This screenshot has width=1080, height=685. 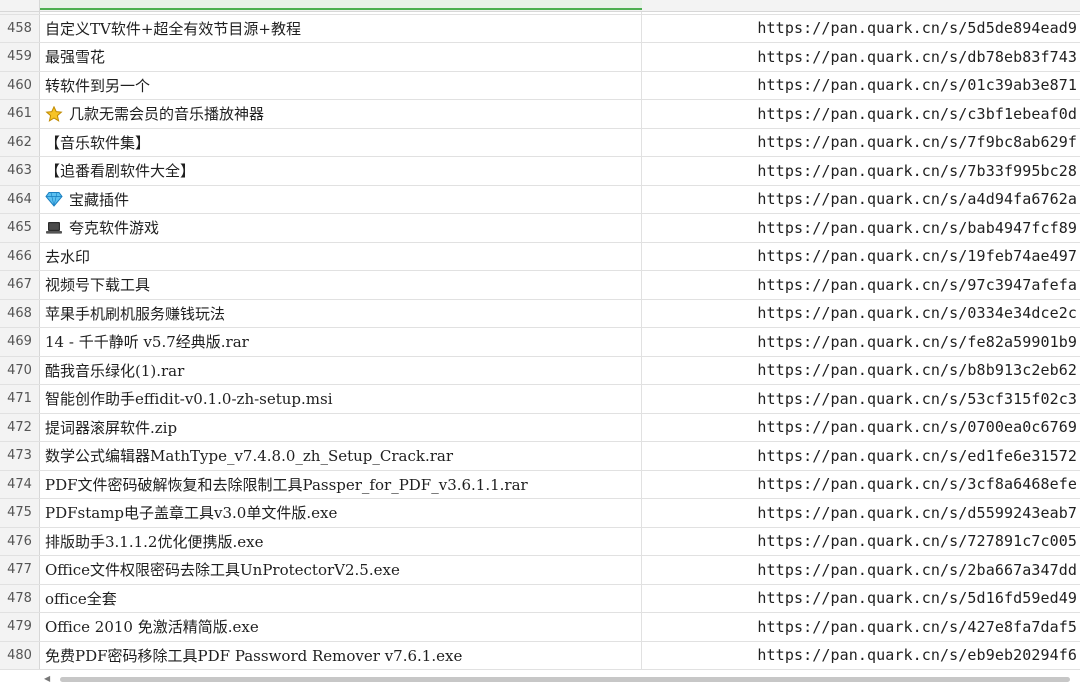 What do you see at coordinates (917, 627) in the screenshot?
I see `link-url: https://pan.quark.cn/s/427e8fa7daf5` at bounding box center [917, 627].